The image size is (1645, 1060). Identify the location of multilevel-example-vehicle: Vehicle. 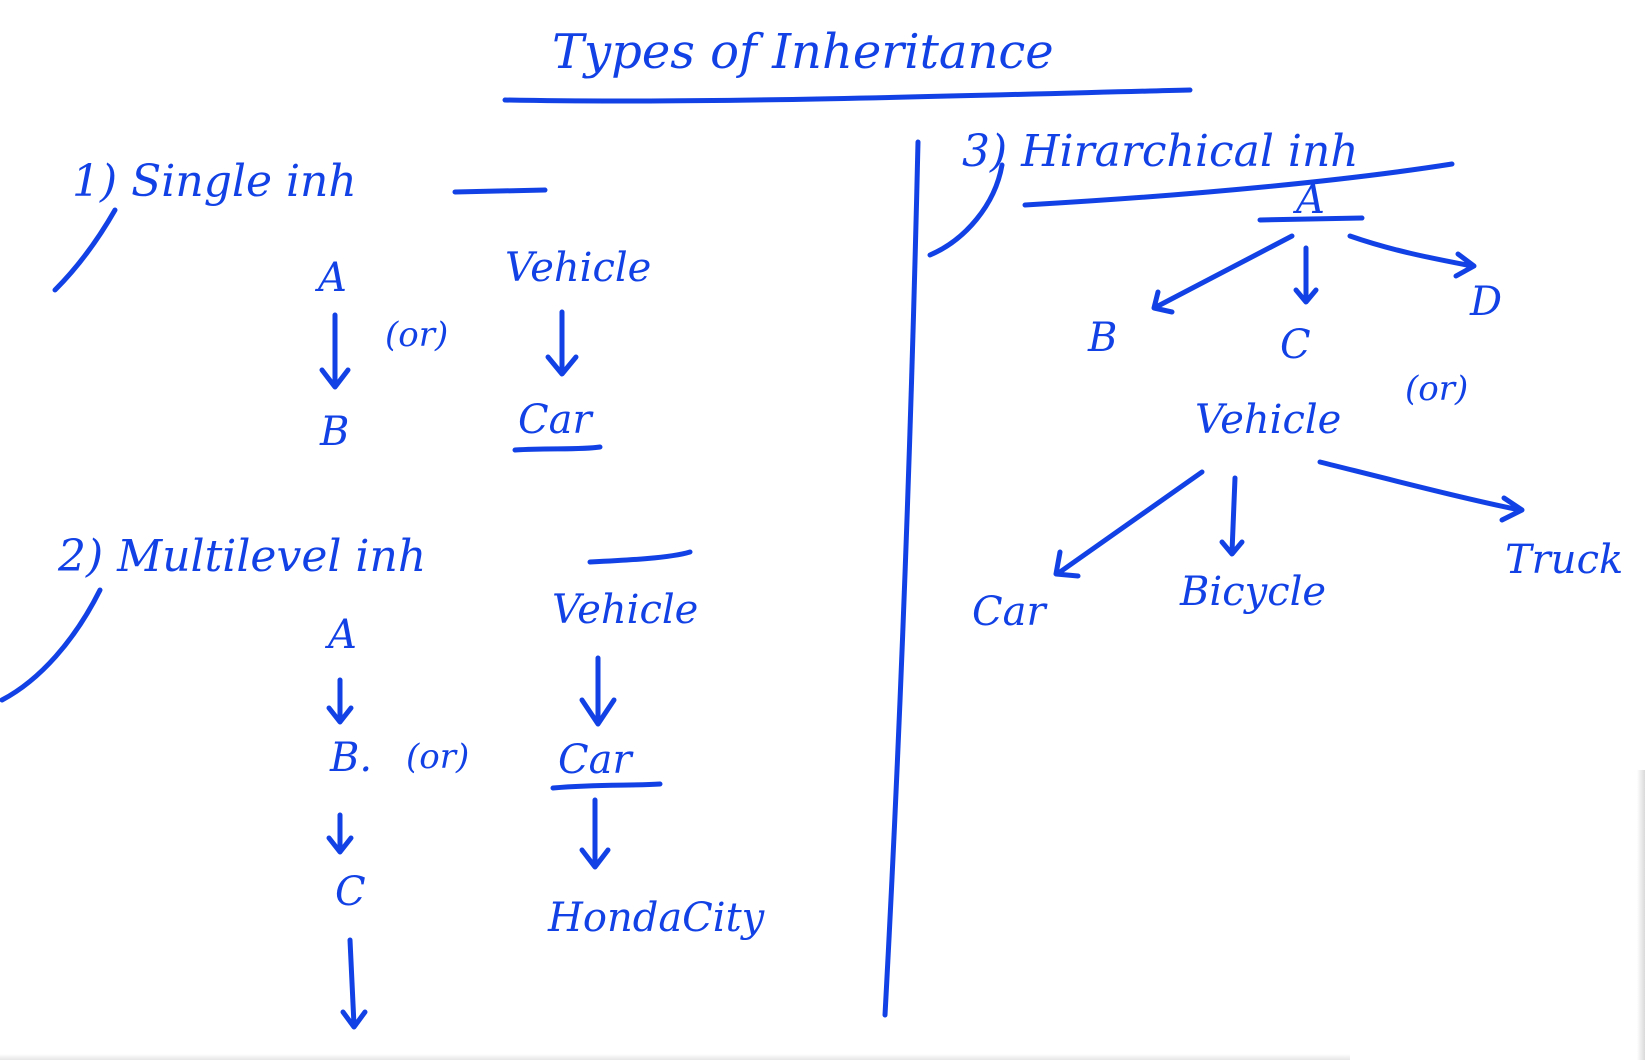
(625, 610).